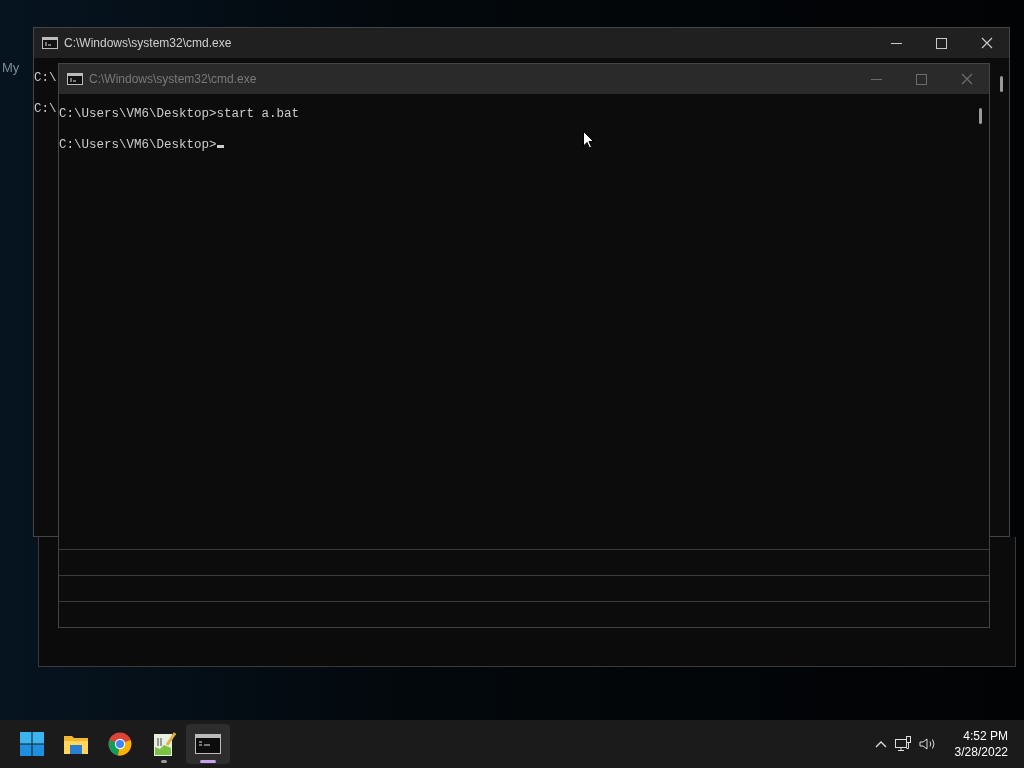 This screenshot has height=768, width=1024. I want to click on desktop-icon-label: My, so click(11, 68).